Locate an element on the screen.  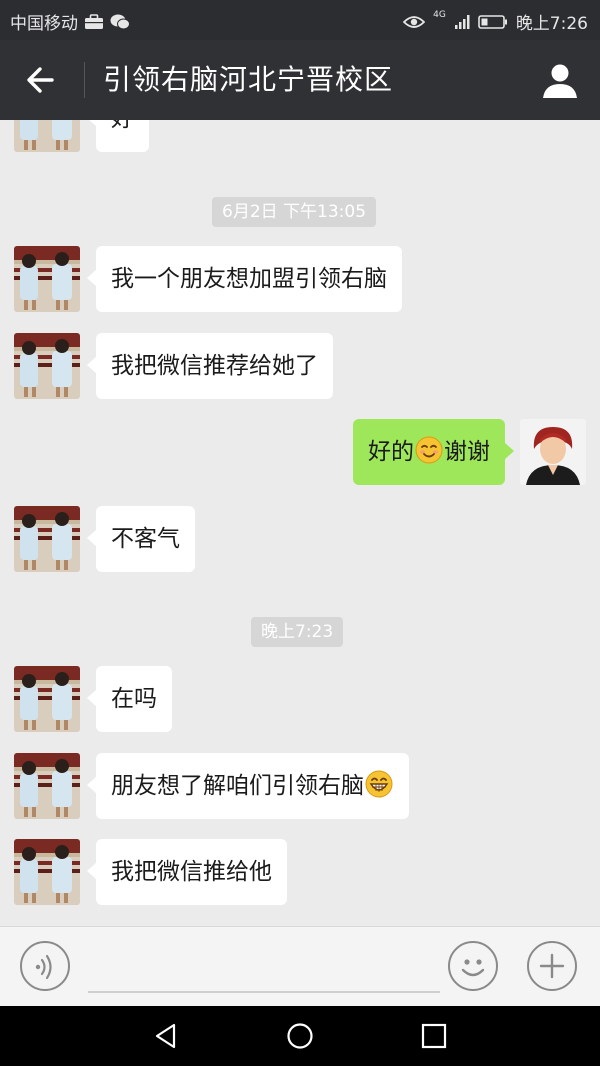
status-bar: 中国移动 4G 晚上7:26 is located at coordinates (300, 20).